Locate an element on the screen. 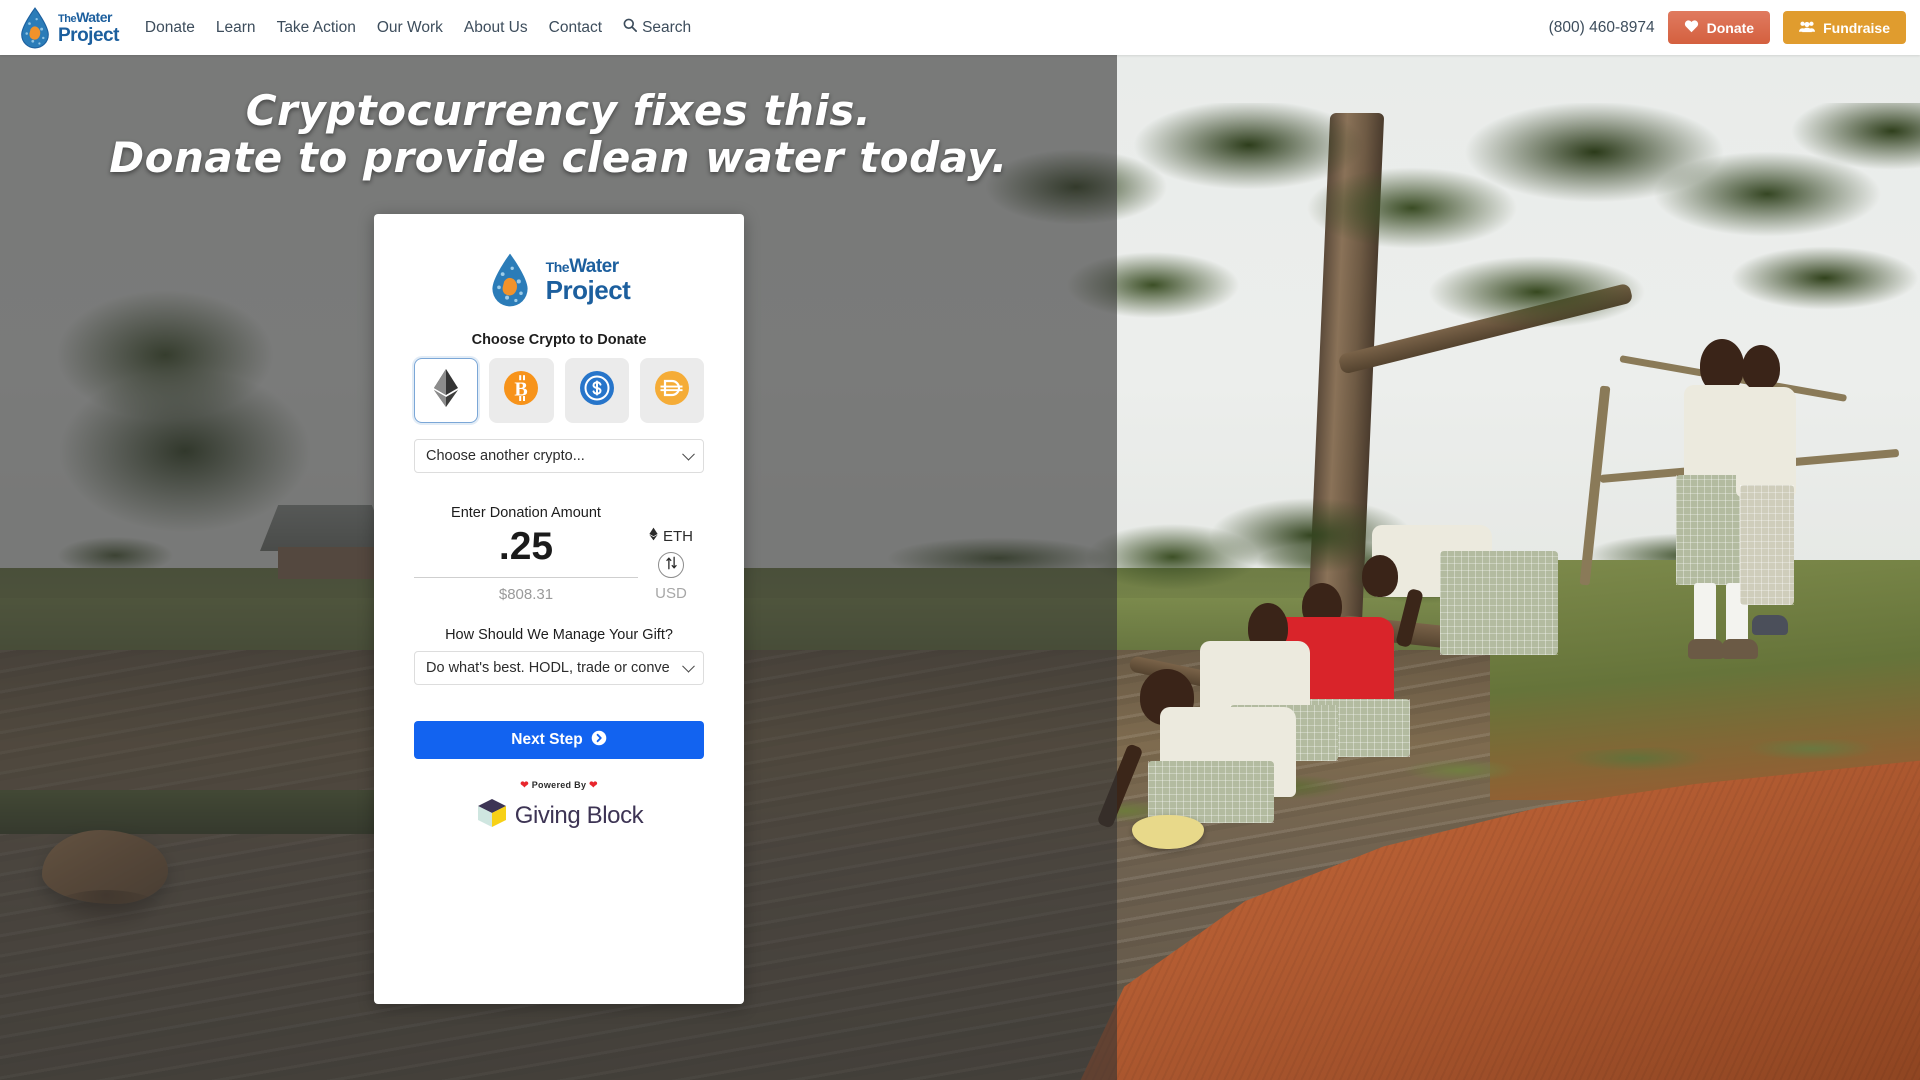  crypto-donation-card: TheWater Project Choose Crypto to Donate is located at coordinates (559, 609).